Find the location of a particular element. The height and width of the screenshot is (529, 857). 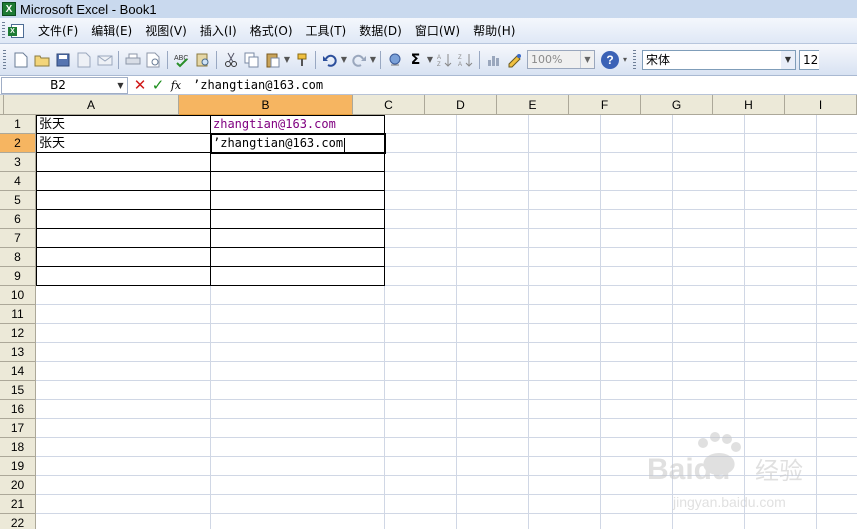

cell-h11 is located at coordinates (781, 314).